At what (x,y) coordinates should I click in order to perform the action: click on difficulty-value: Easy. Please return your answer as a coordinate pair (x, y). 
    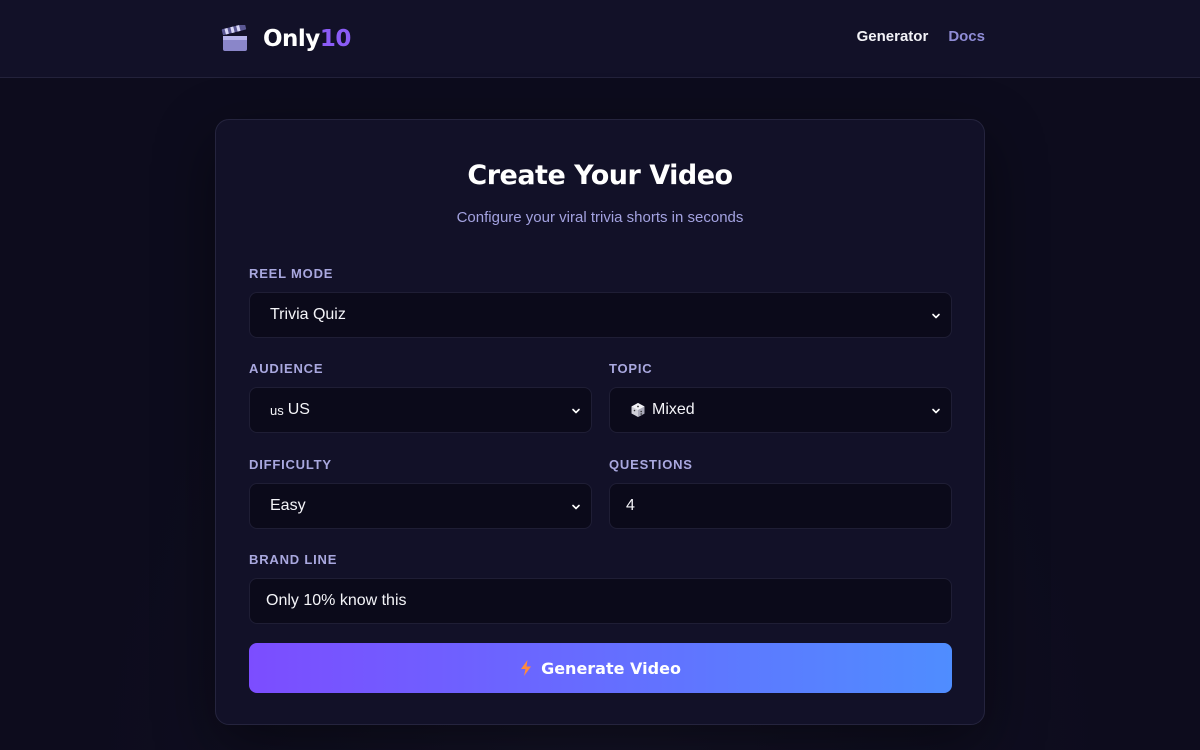
    Looking at the image, I should click on (288, 505).